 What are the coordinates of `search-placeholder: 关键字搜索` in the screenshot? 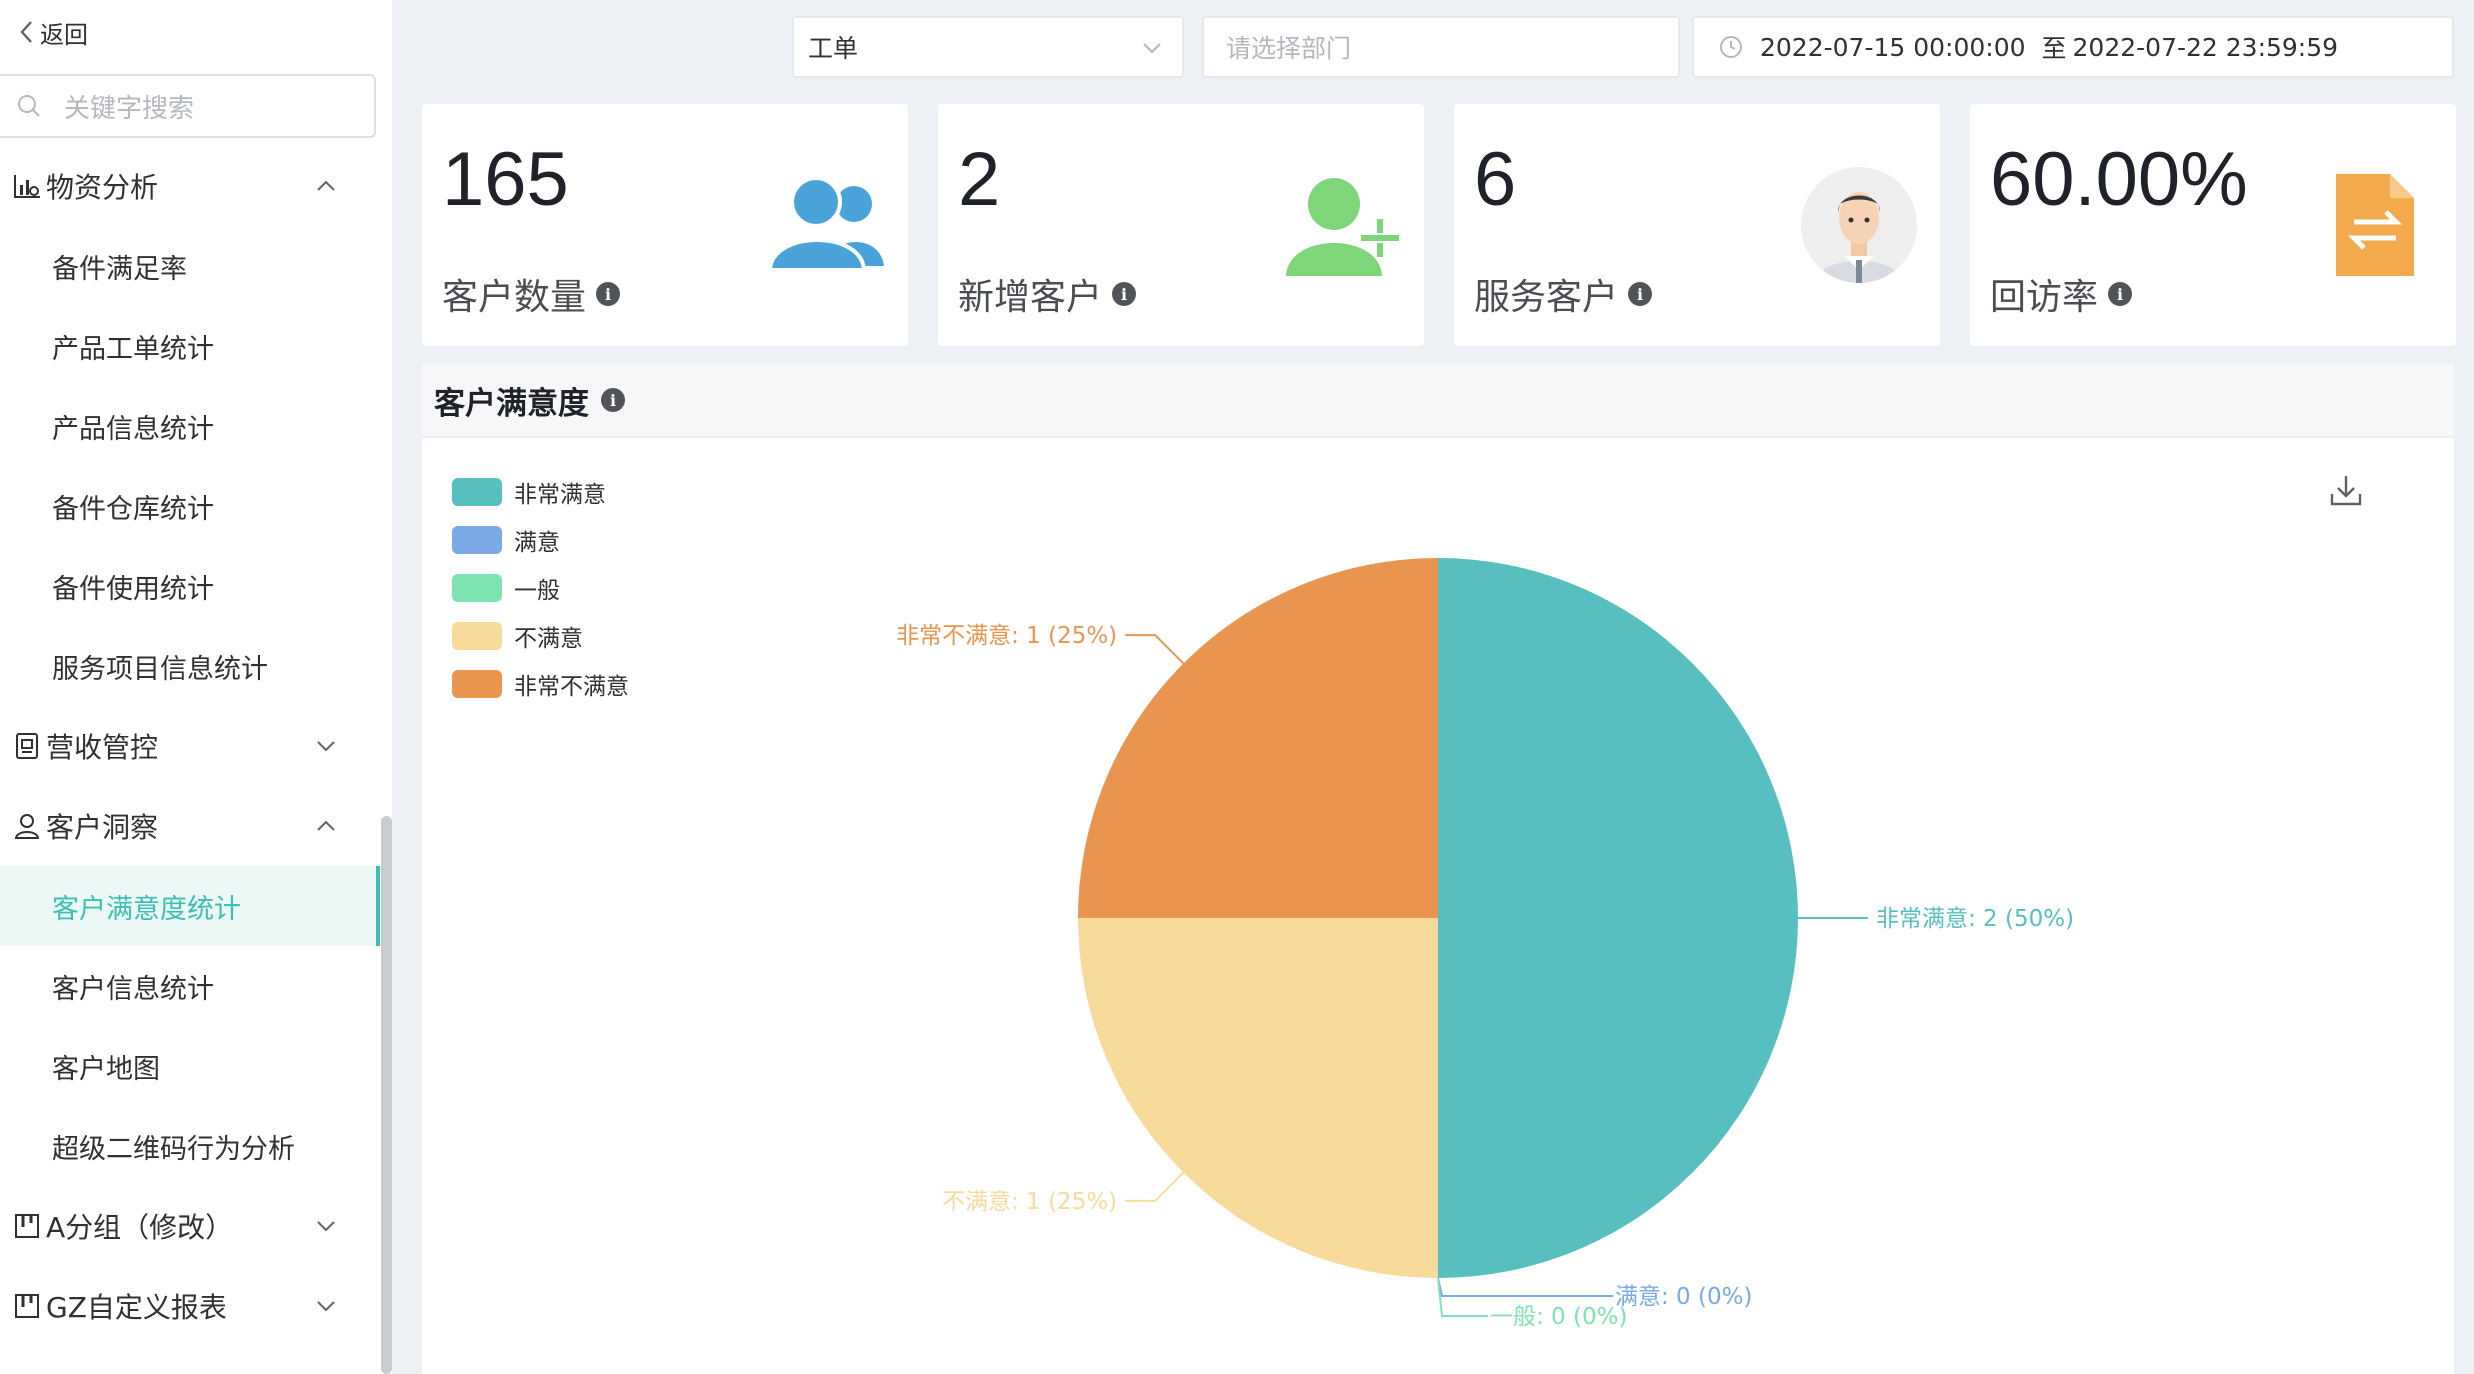 It's located at (129, 108).